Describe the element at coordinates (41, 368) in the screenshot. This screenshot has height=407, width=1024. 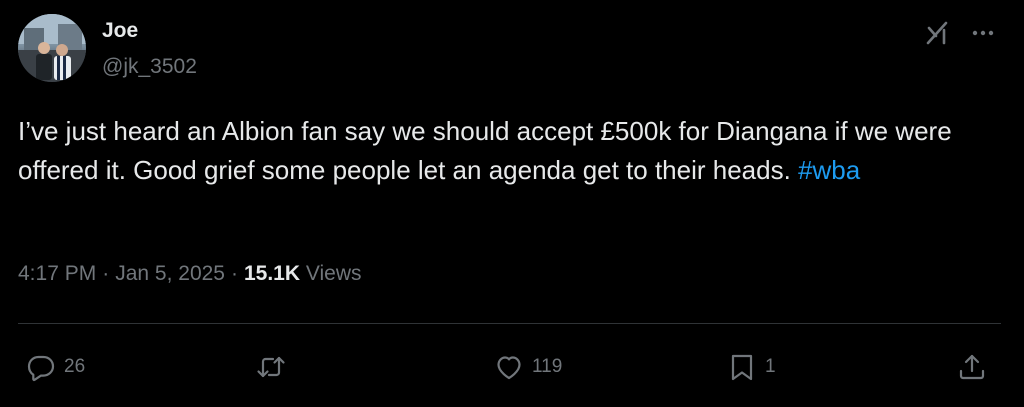
I see `reply-icon` at that location.